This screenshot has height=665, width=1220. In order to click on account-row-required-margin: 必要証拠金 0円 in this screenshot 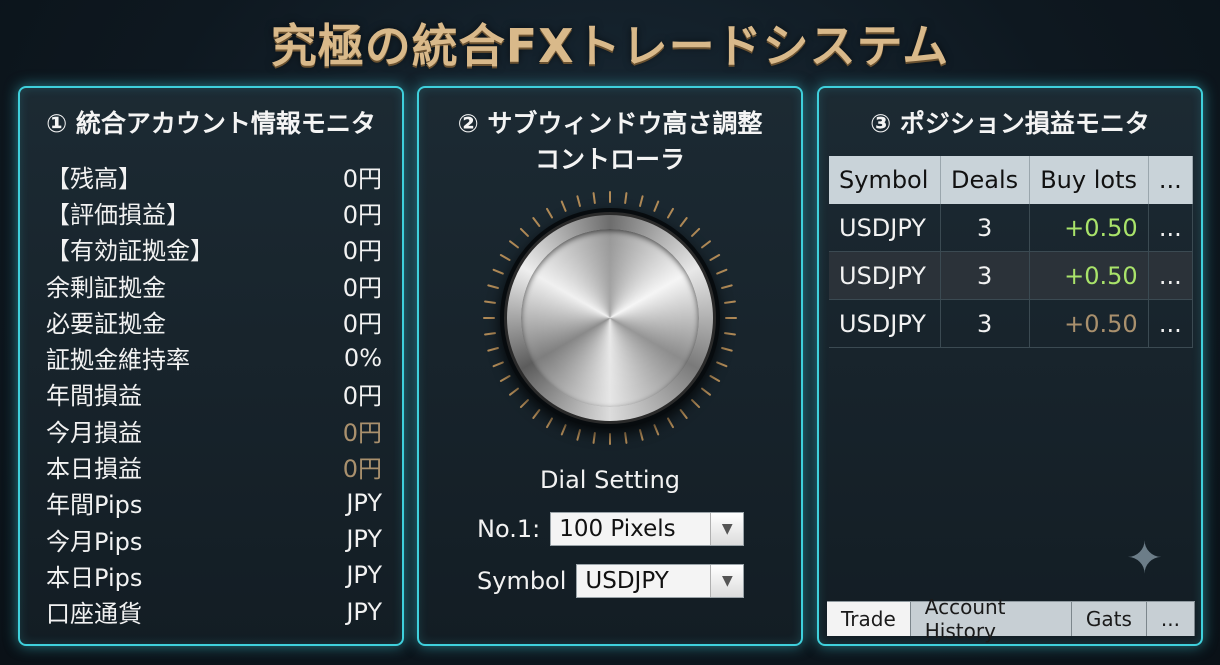, I will do `click(214, 321)`.